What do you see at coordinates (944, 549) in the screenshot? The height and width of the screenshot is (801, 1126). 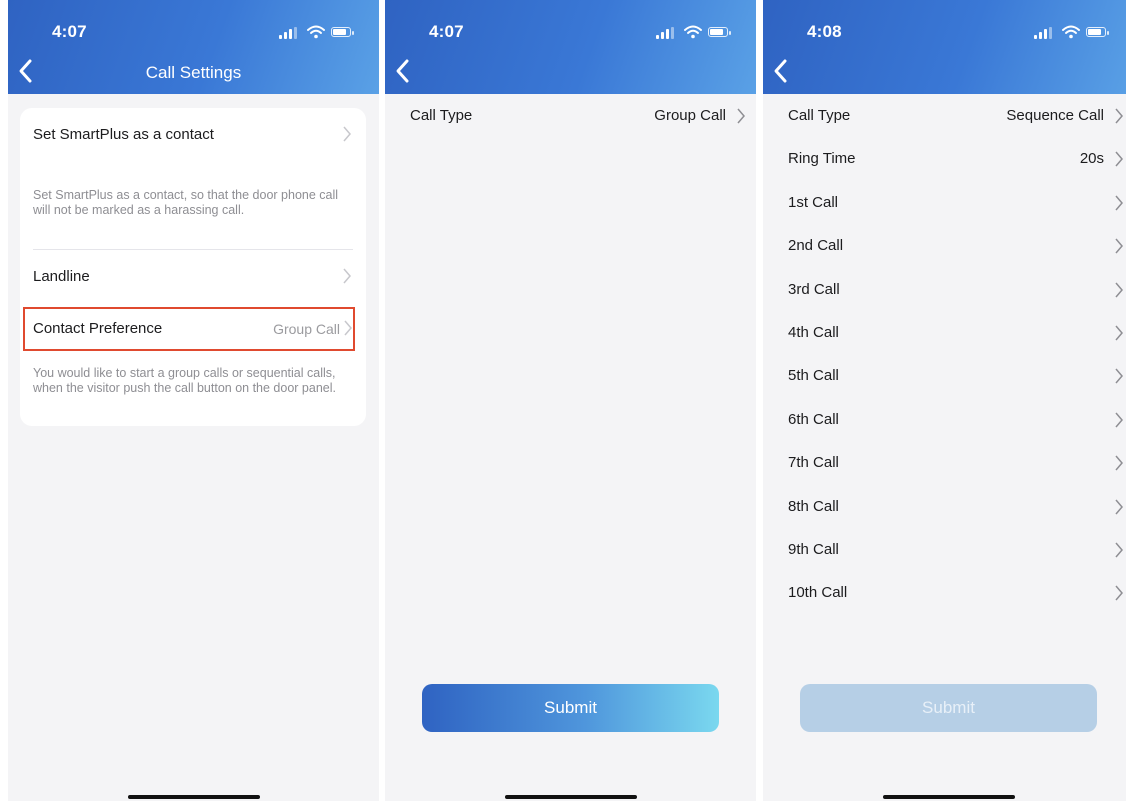 I see `call-row: 9th Call` at bounding box center [944, 549].